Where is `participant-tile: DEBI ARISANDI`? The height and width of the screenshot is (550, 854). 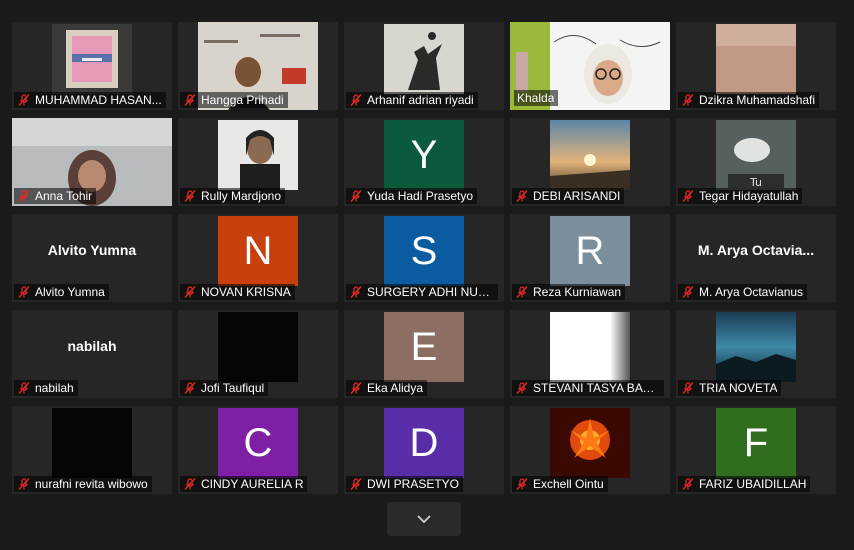
participant-tile: DEBI ARISANDI is located at coordinates (590, 162).